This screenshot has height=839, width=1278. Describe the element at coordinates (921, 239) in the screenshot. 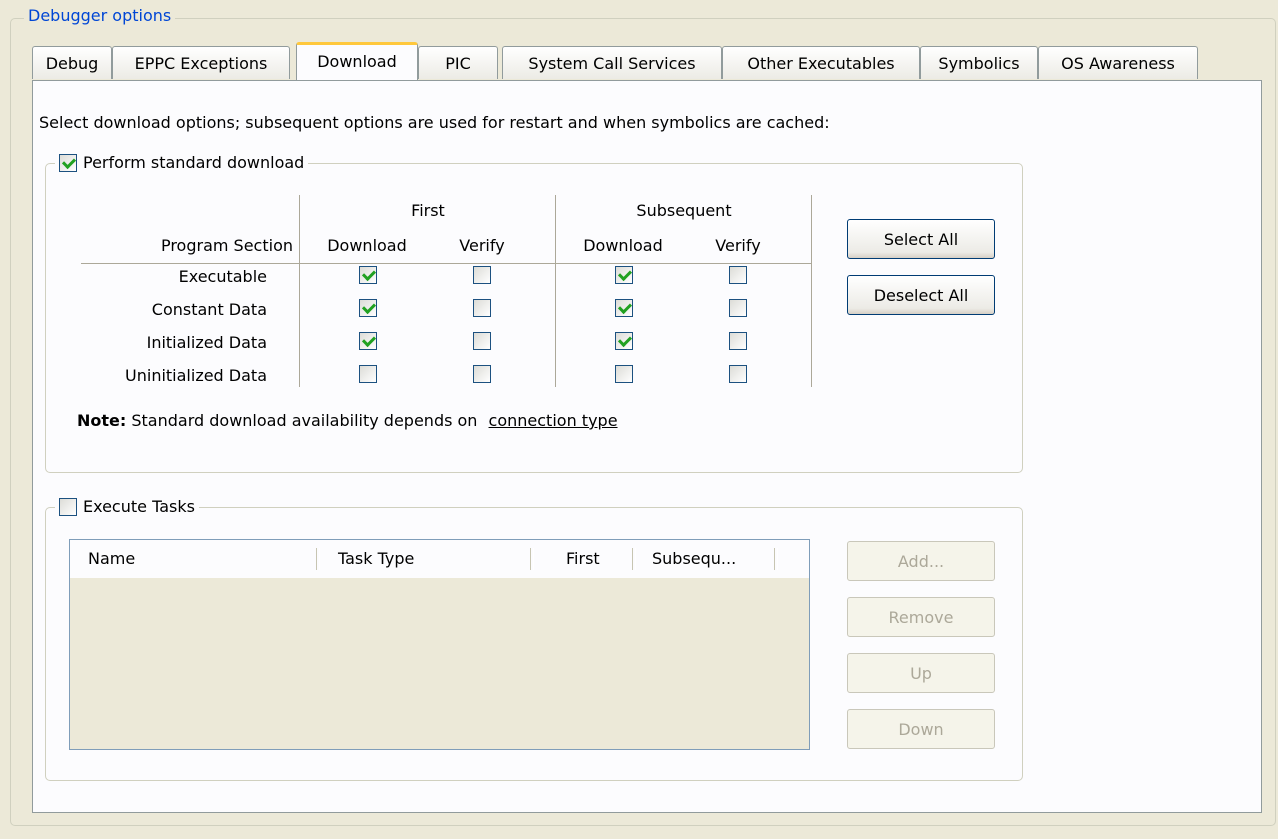

I see `select-all-button: Select All` at that location.